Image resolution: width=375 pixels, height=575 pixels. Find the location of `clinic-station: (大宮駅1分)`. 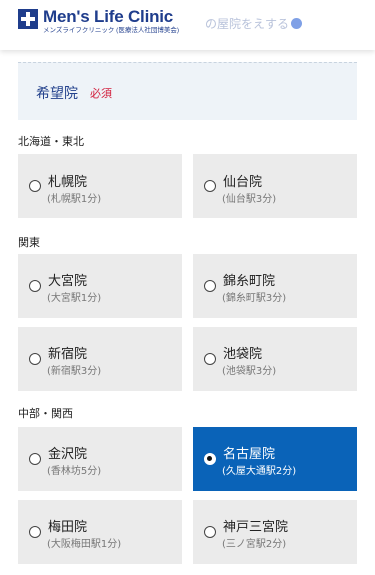

clinic-station: (大宮駅1分) is located at coordinates (74, 298).